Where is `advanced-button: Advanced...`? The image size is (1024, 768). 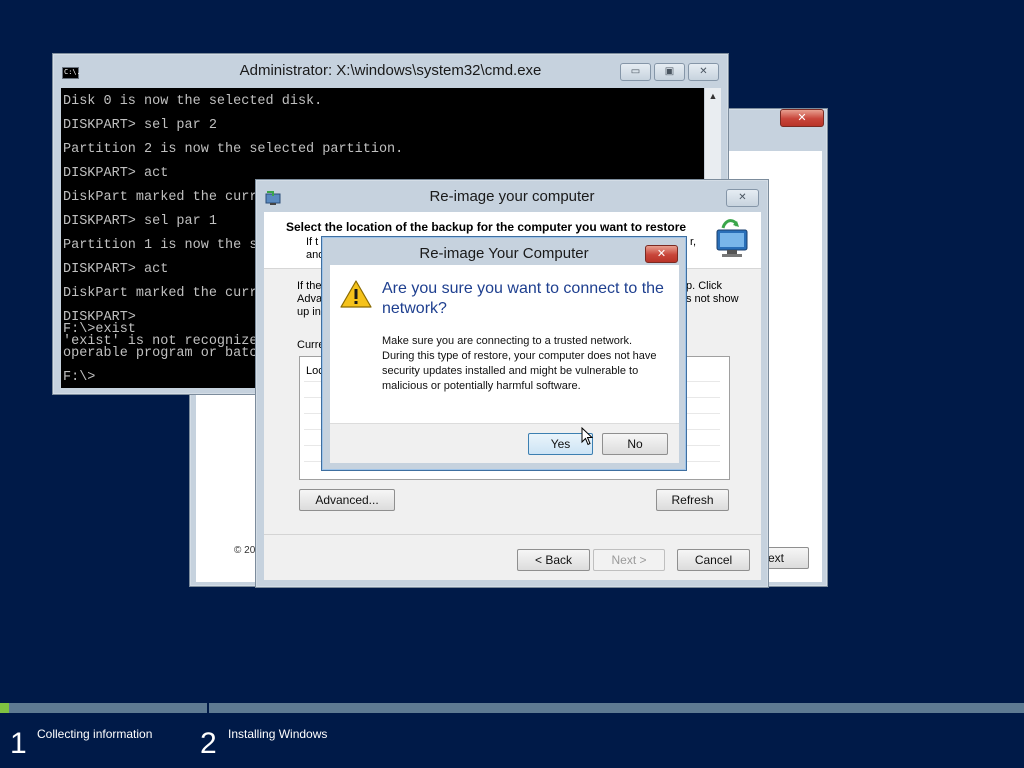
advanced-button: Advanced... is located at coordinates (347, 500).